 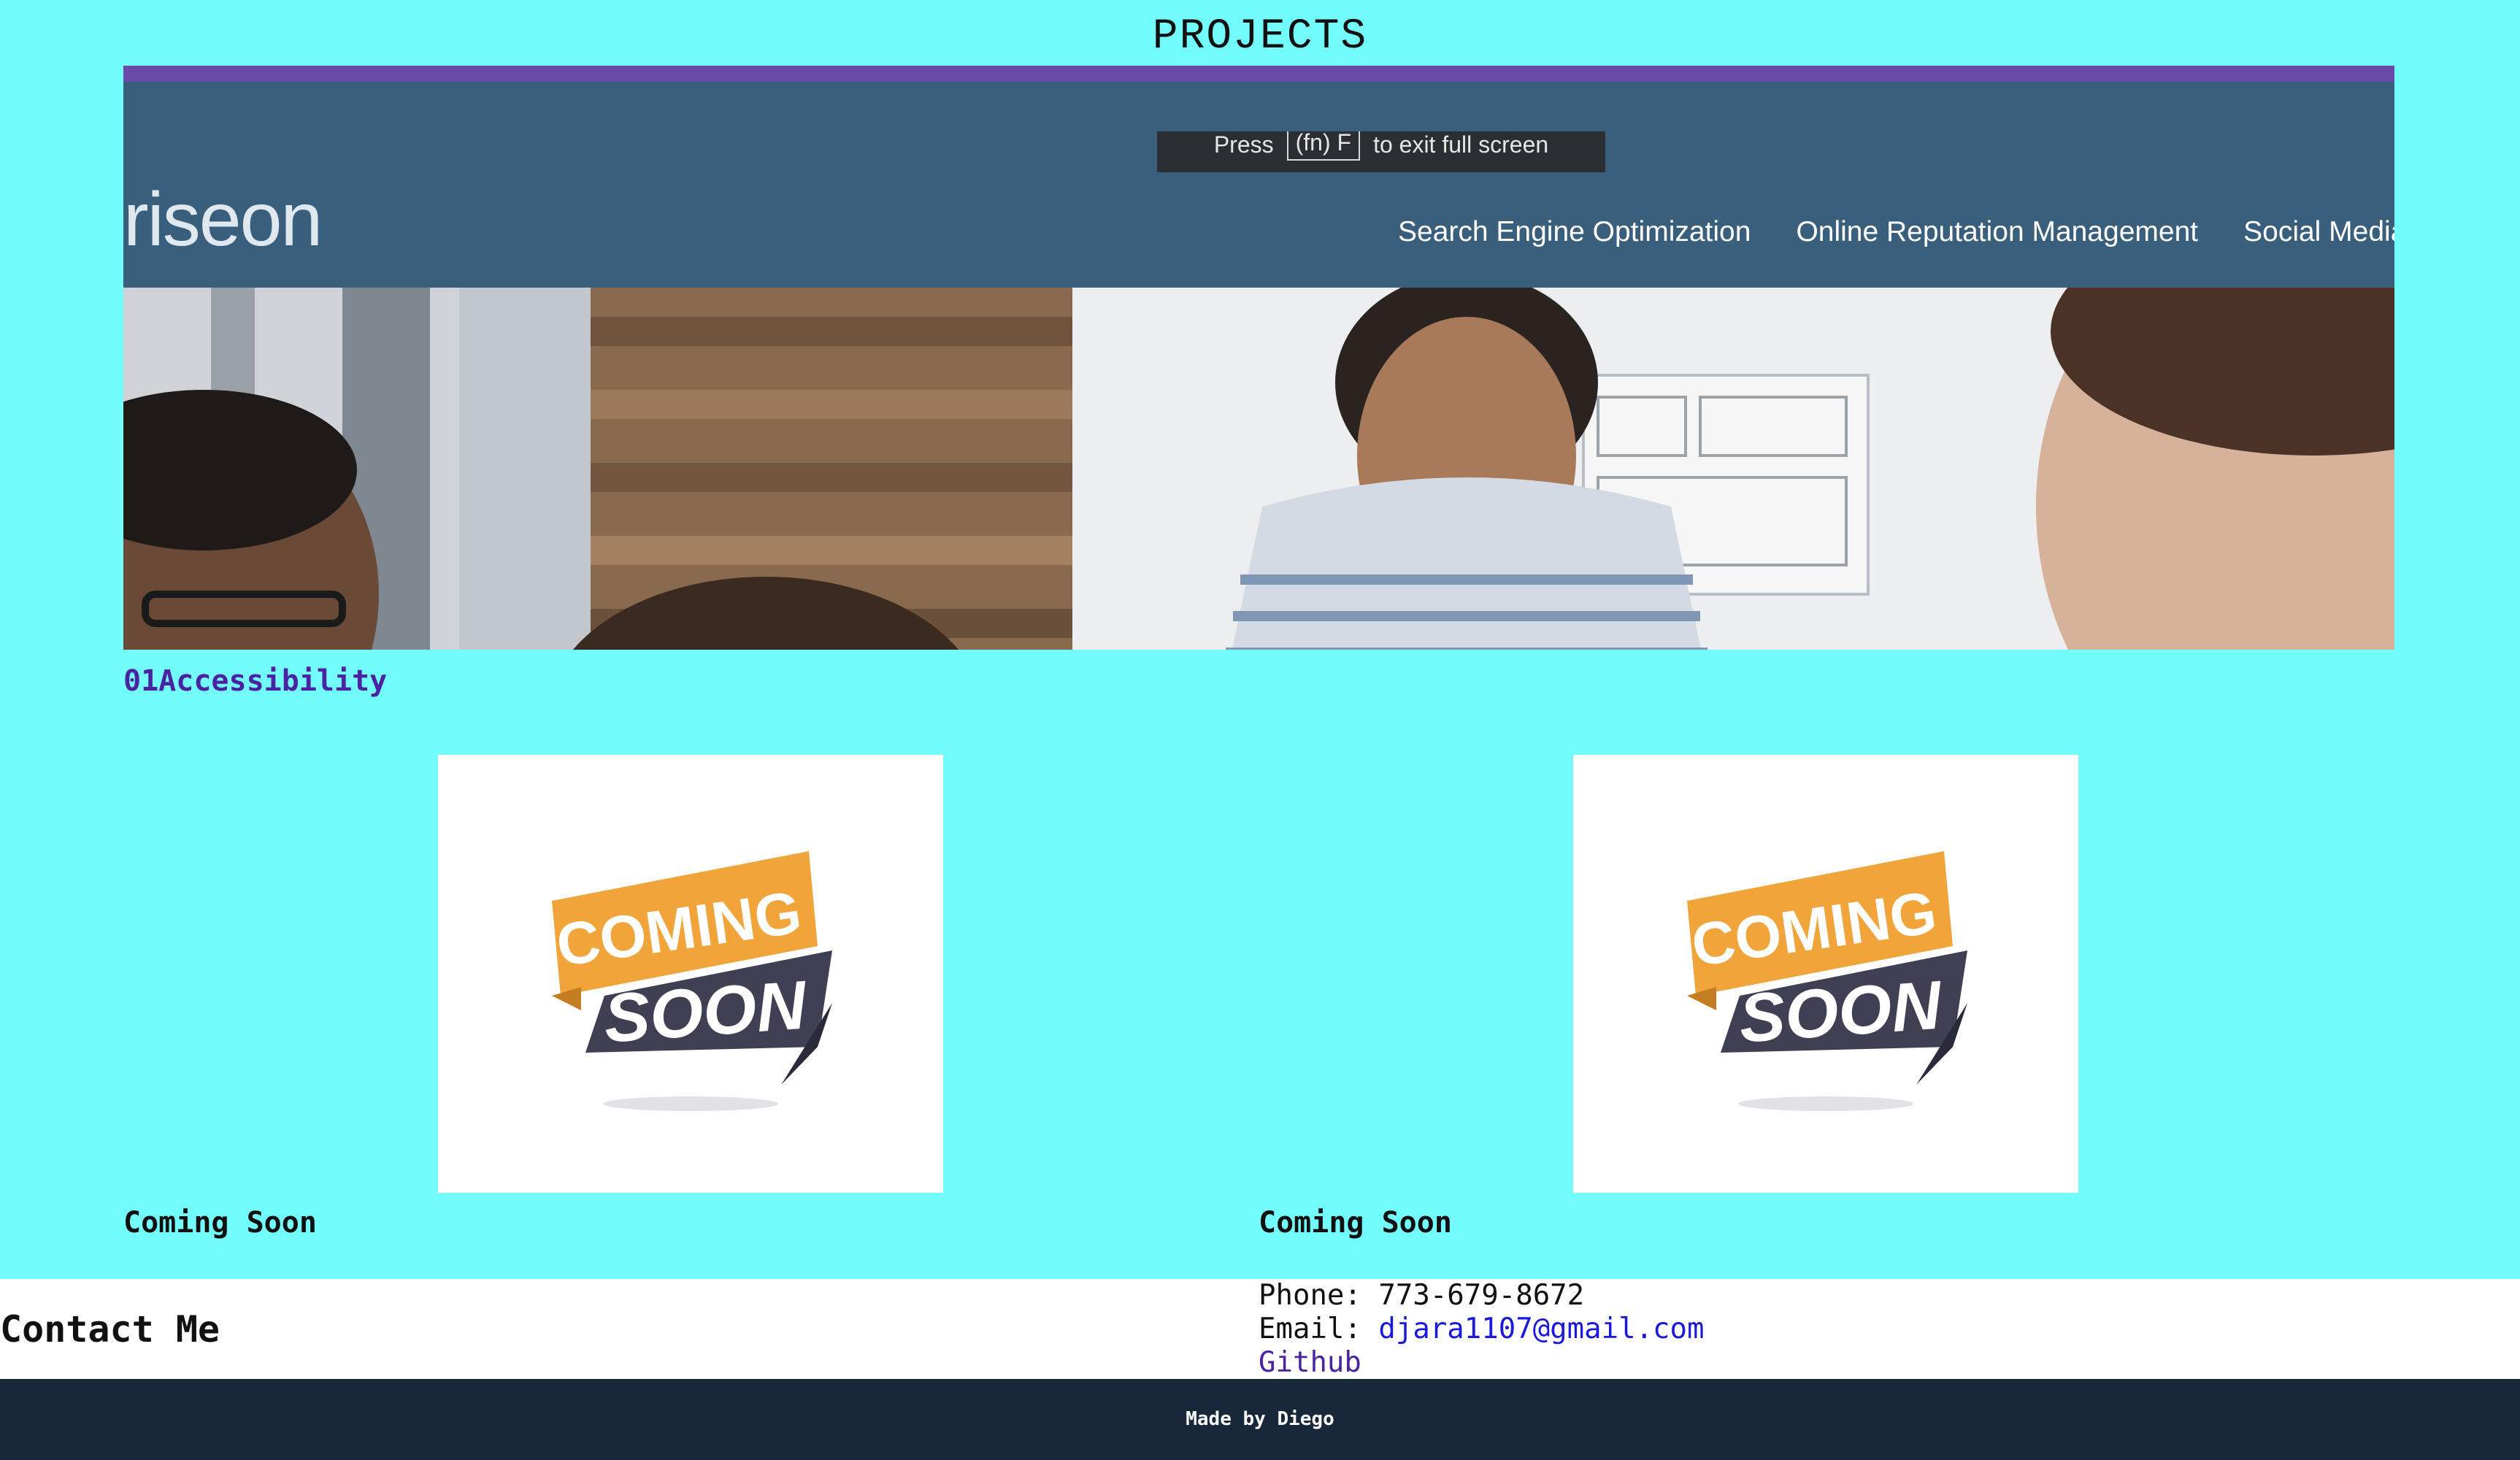 I want to click on browser-bar, so click(x=1258, y=74).